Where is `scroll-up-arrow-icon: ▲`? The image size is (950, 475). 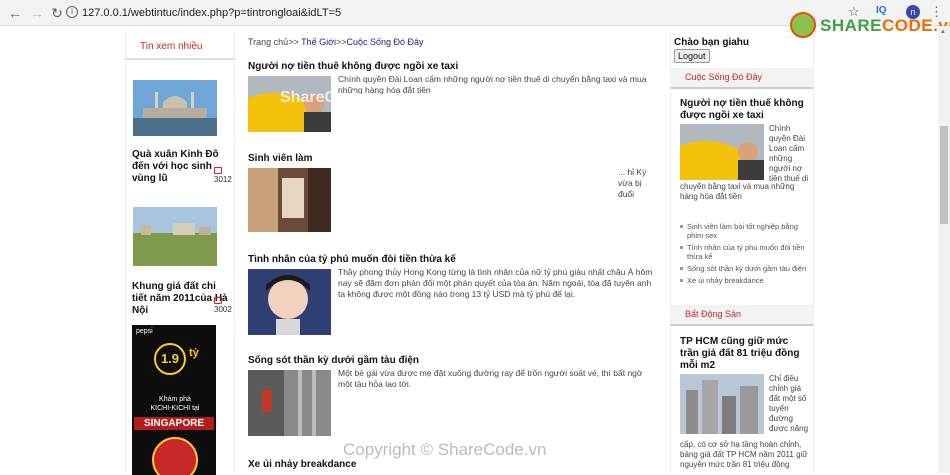 scroll-up-arrow-icon: ▲ is located at coordinates (943, 32).